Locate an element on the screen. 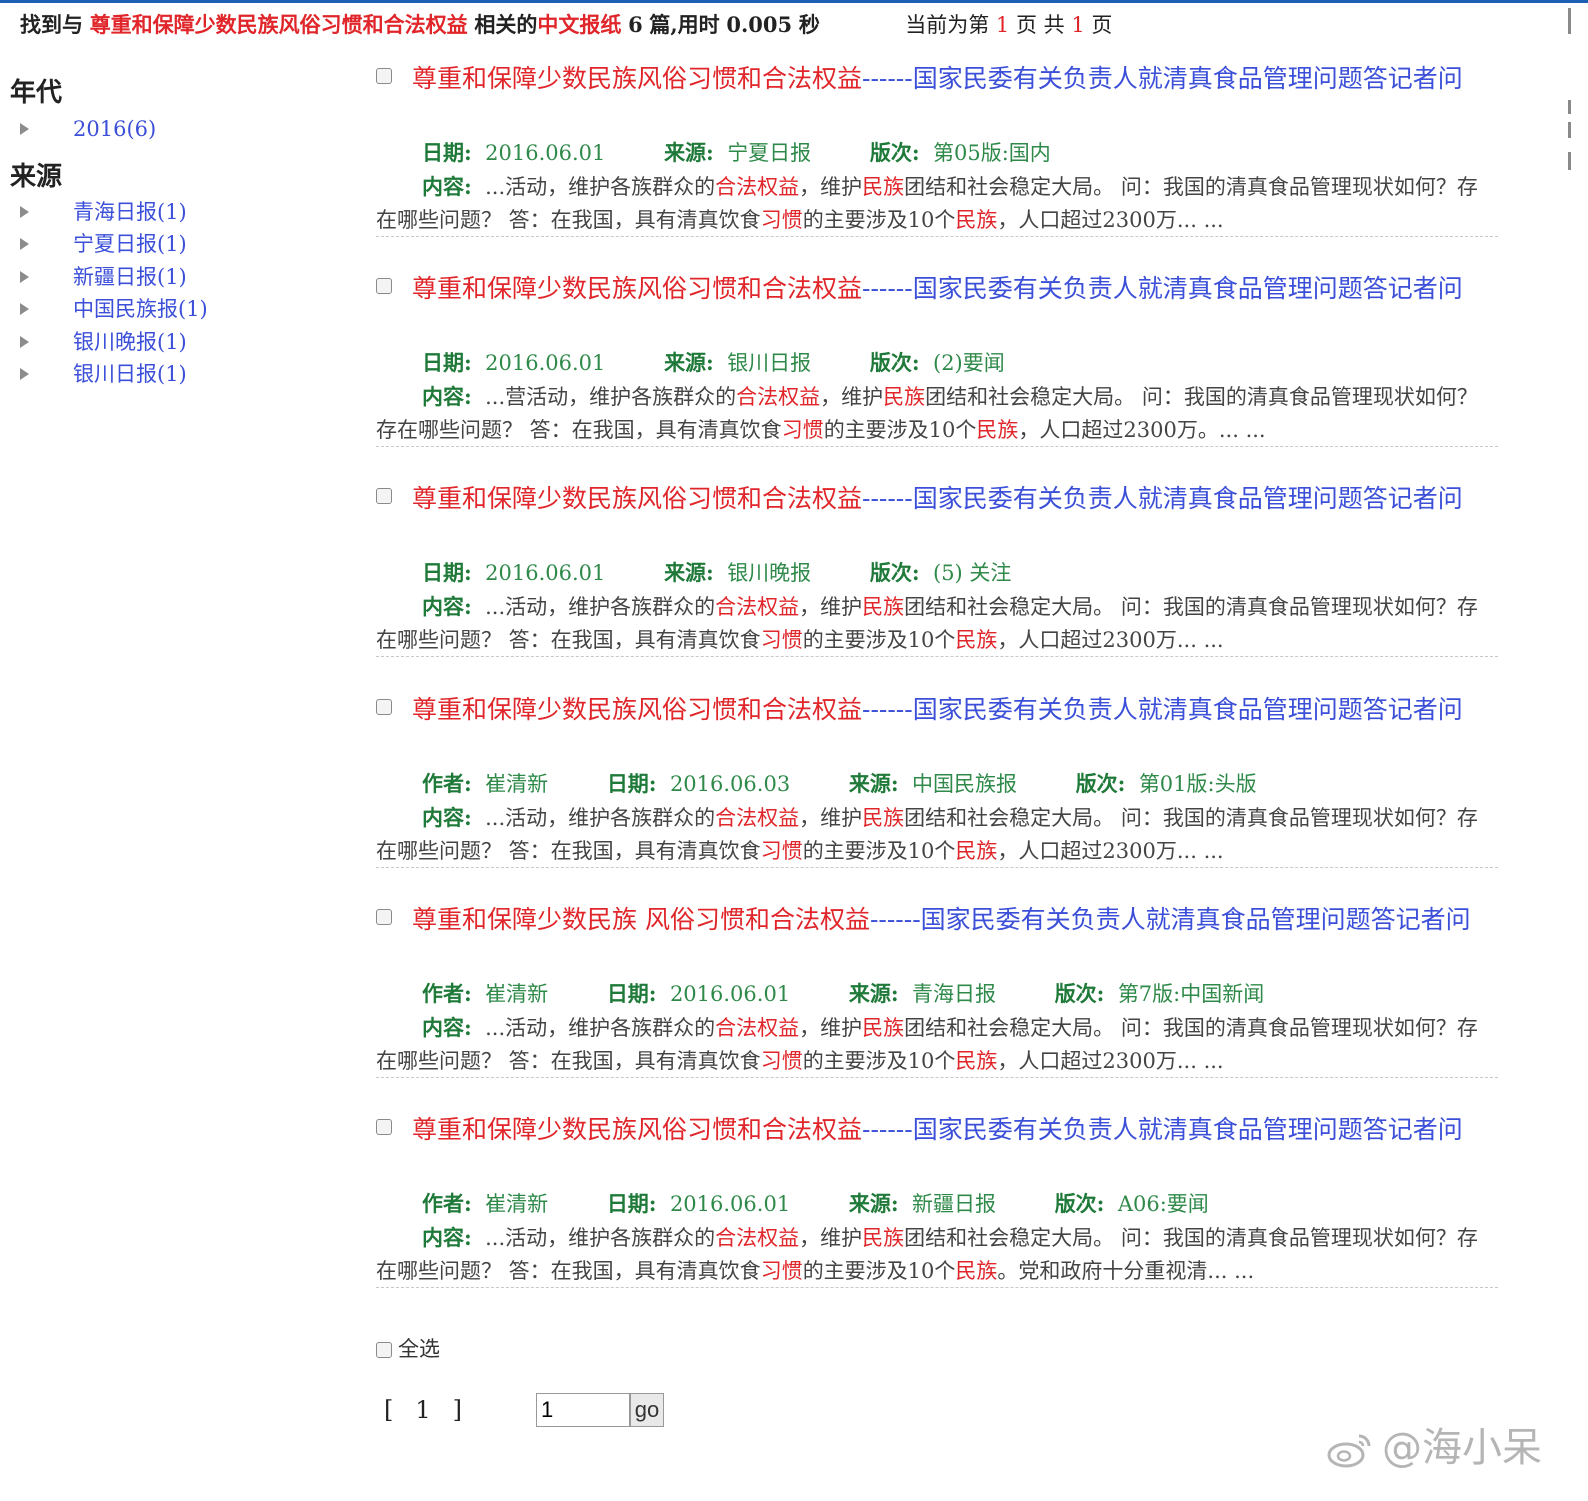  source-filter-item: 宁夏日报(1) is located at coordinates (103, 244).